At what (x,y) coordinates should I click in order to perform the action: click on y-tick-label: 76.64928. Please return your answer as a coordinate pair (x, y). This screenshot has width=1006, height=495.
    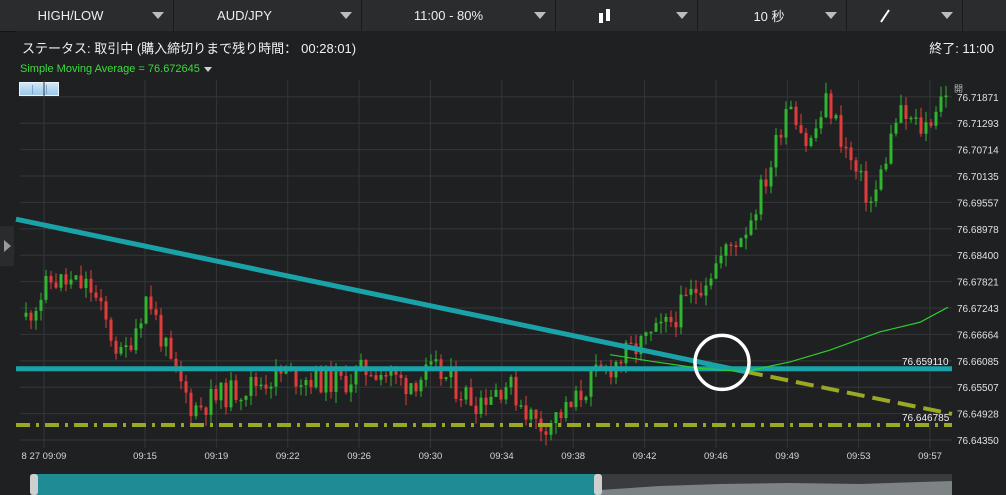
    Looking at the image, I should click on (978, 415).